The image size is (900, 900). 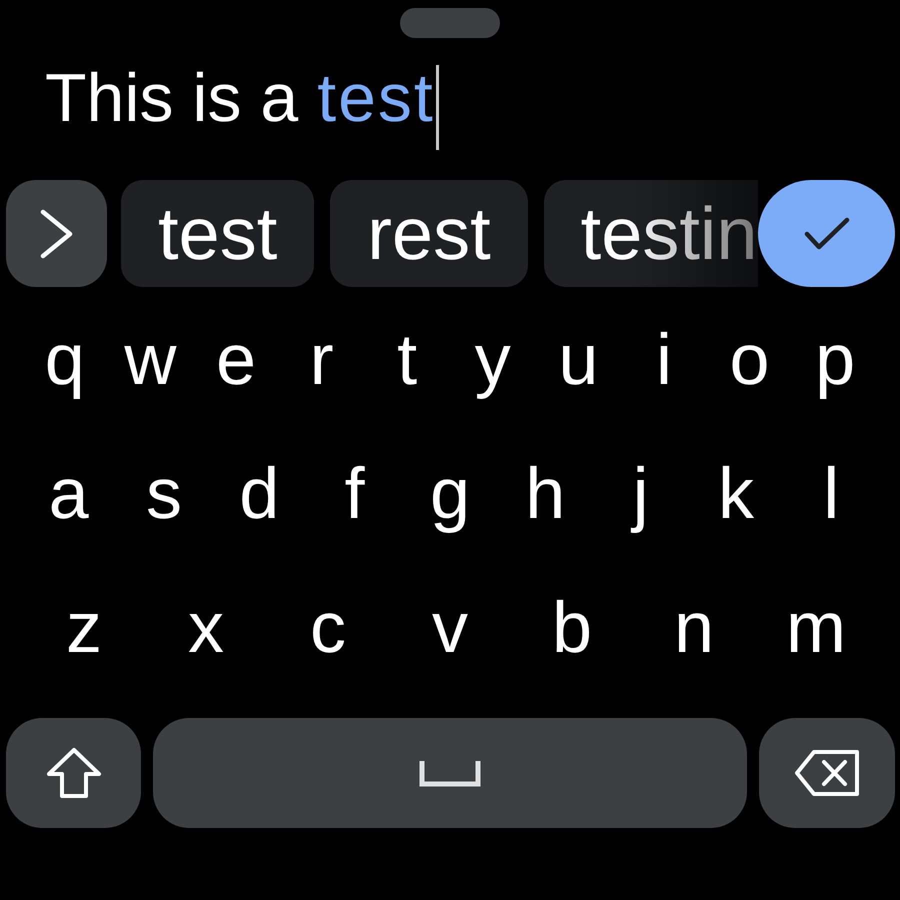 I want to click on chevron-right-icon, so click(x=57, y=233).